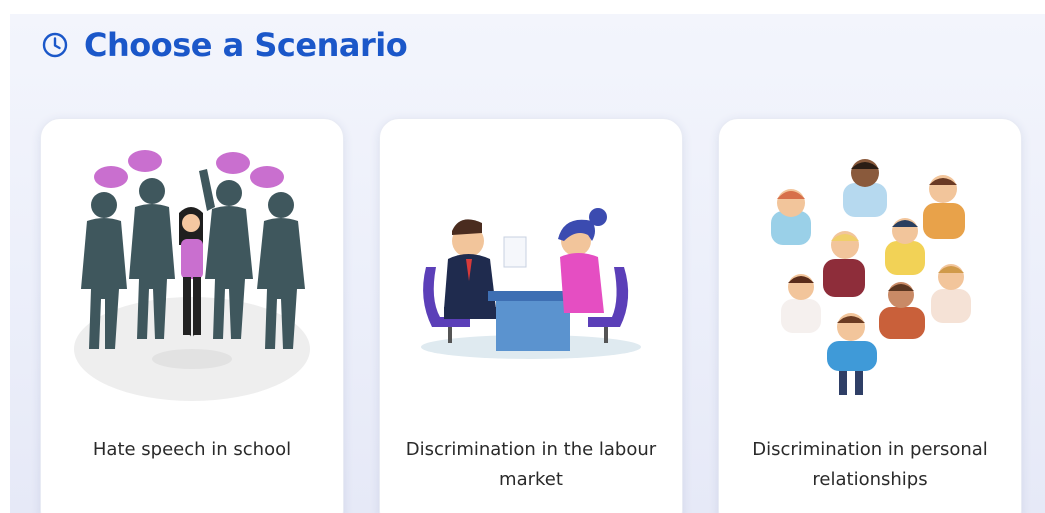 The height and width of the screenshot is (513, 1045). I want to click on page-title: Choose a Scenario, so click(246, 45).